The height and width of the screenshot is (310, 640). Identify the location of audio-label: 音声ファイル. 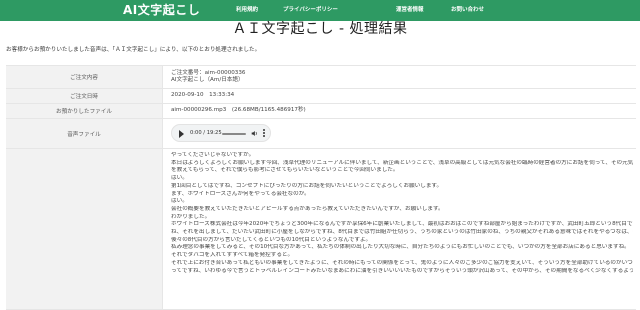
(84, 133).